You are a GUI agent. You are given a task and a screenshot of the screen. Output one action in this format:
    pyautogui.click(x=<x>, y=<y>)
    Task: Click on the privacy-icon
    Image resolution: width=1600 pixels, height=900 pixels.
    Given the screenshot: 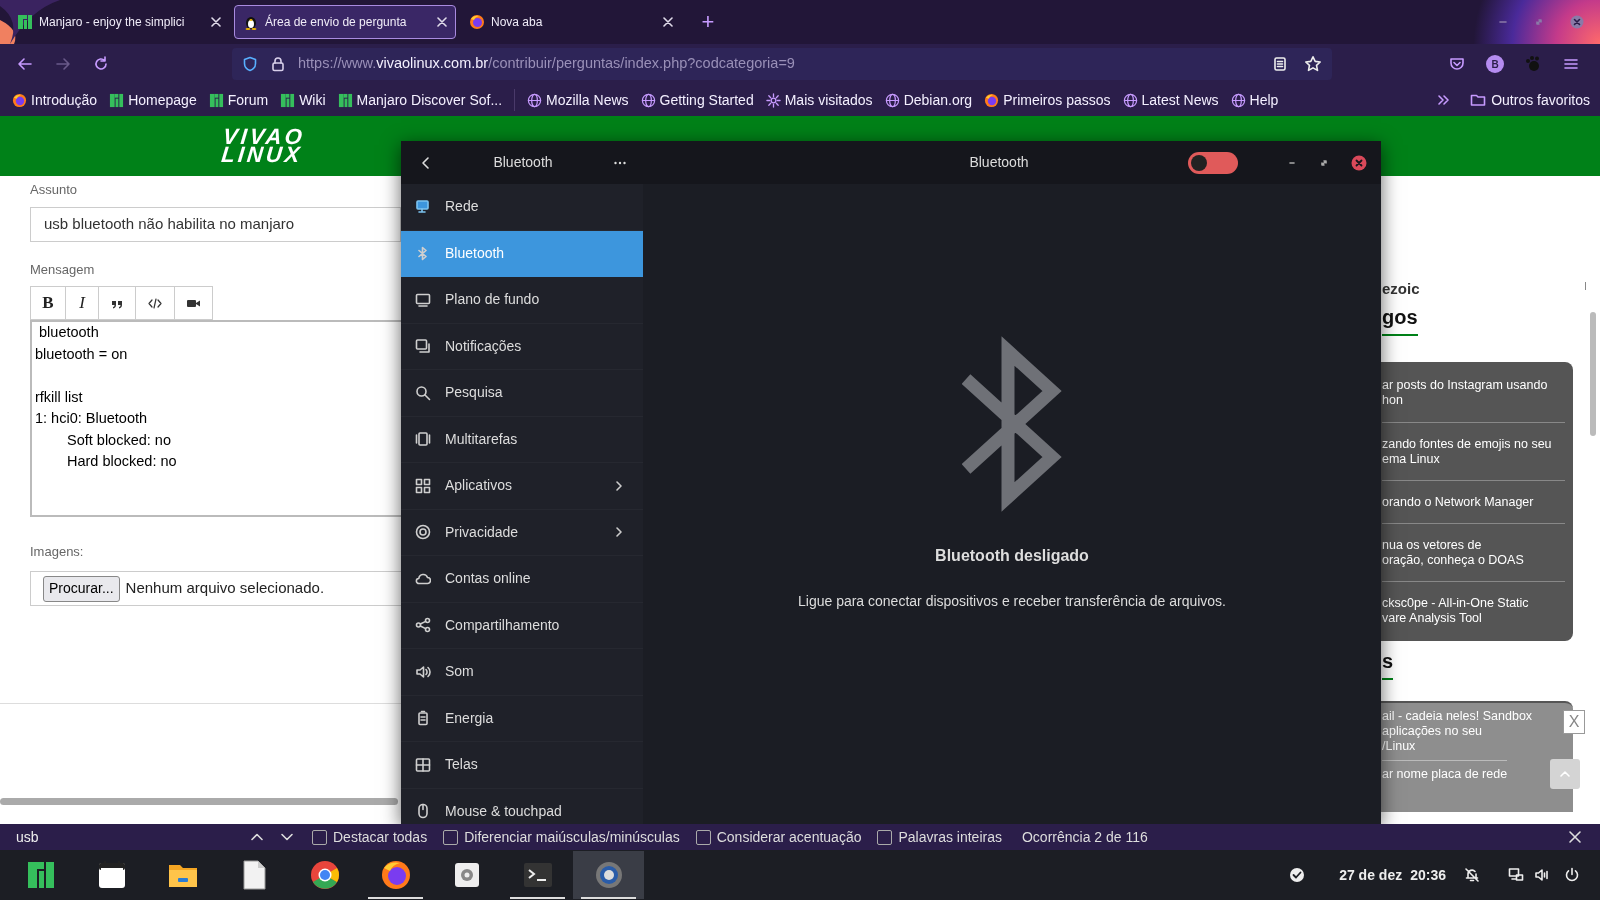 What is the action you would take?
    pyautogui.click(x=423, y=532)
    